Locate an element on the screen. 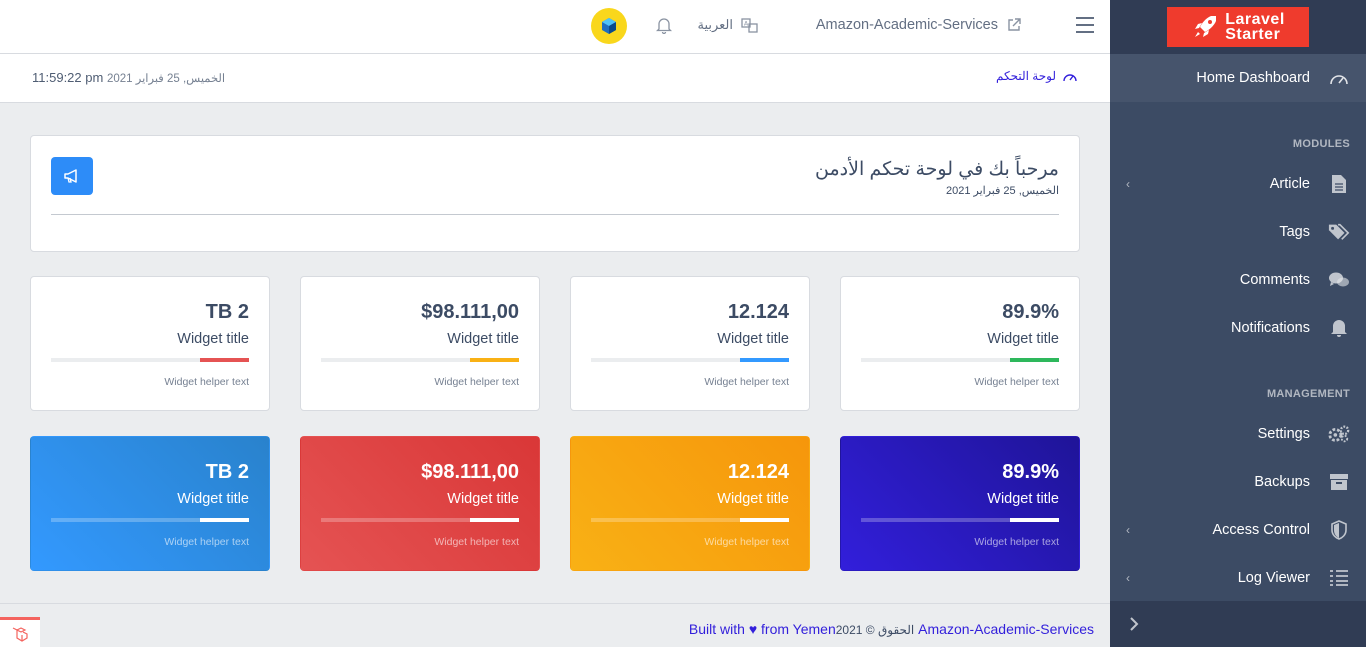  sidebar-item-settings: Settings is located at coordinates (1238, 434).